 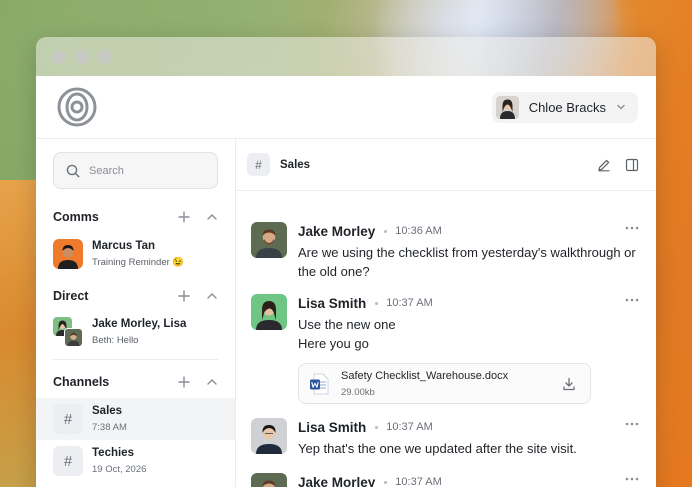 I want to click on message-time: 10:36 AM, so click(x=418, y=231).